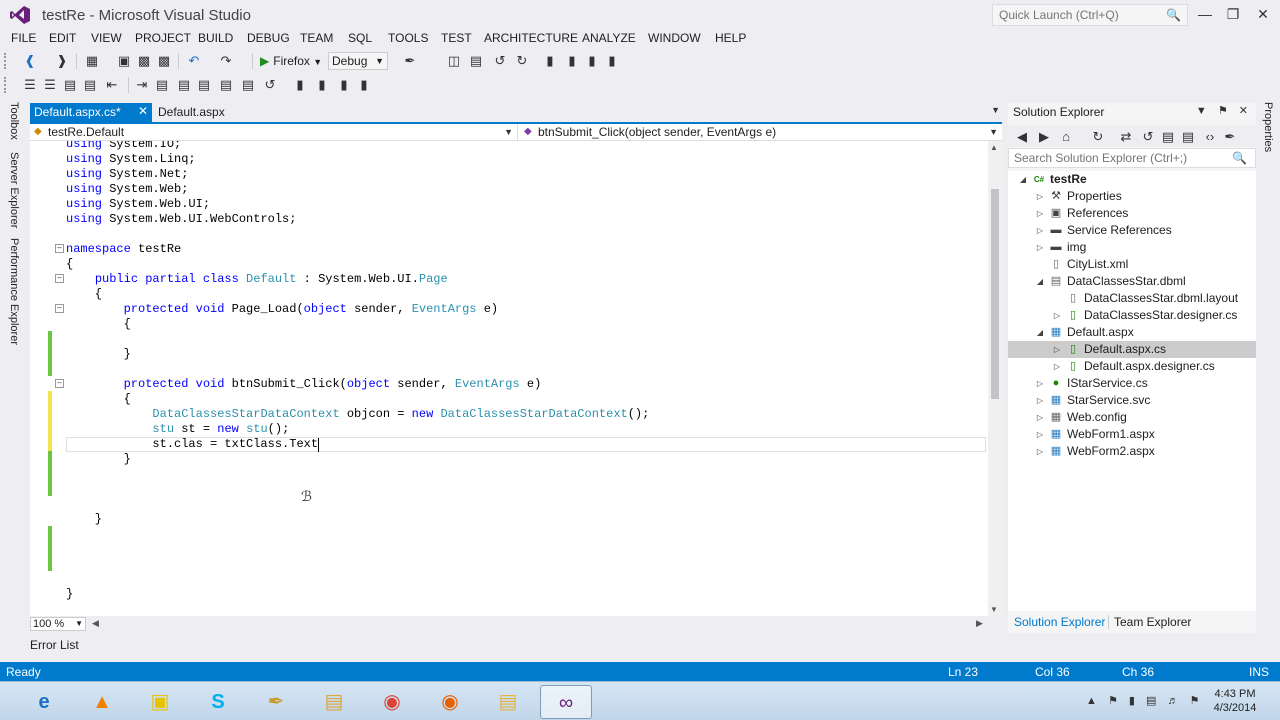 This screenshot has width=1280, height=720. I want to click on network-icon: ▤, so click(1151, 701).